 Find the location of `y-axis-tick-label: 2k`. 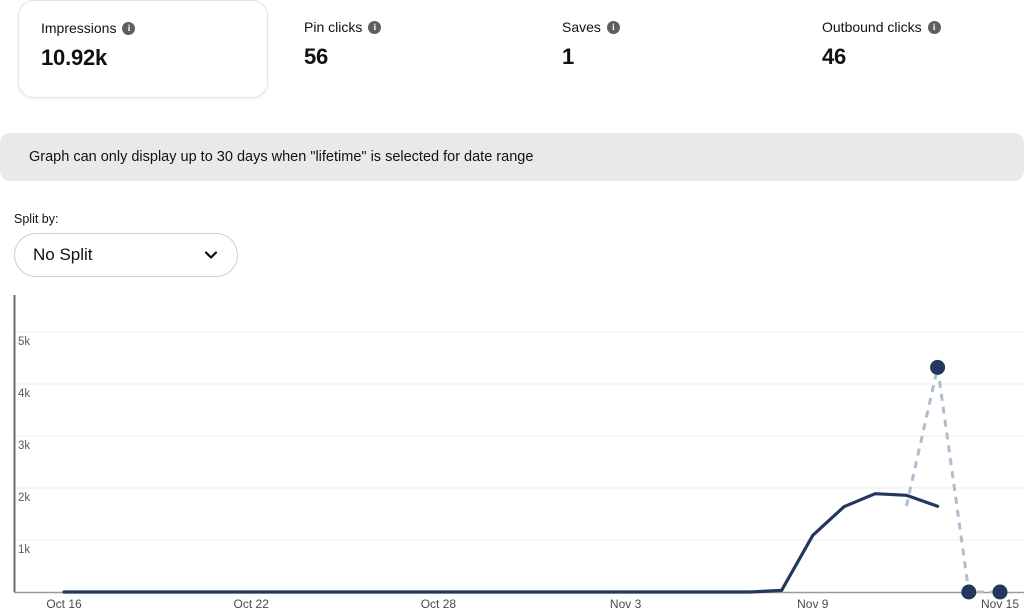

y-axis-tick-label: 2k is located at coordinates (24, 498).